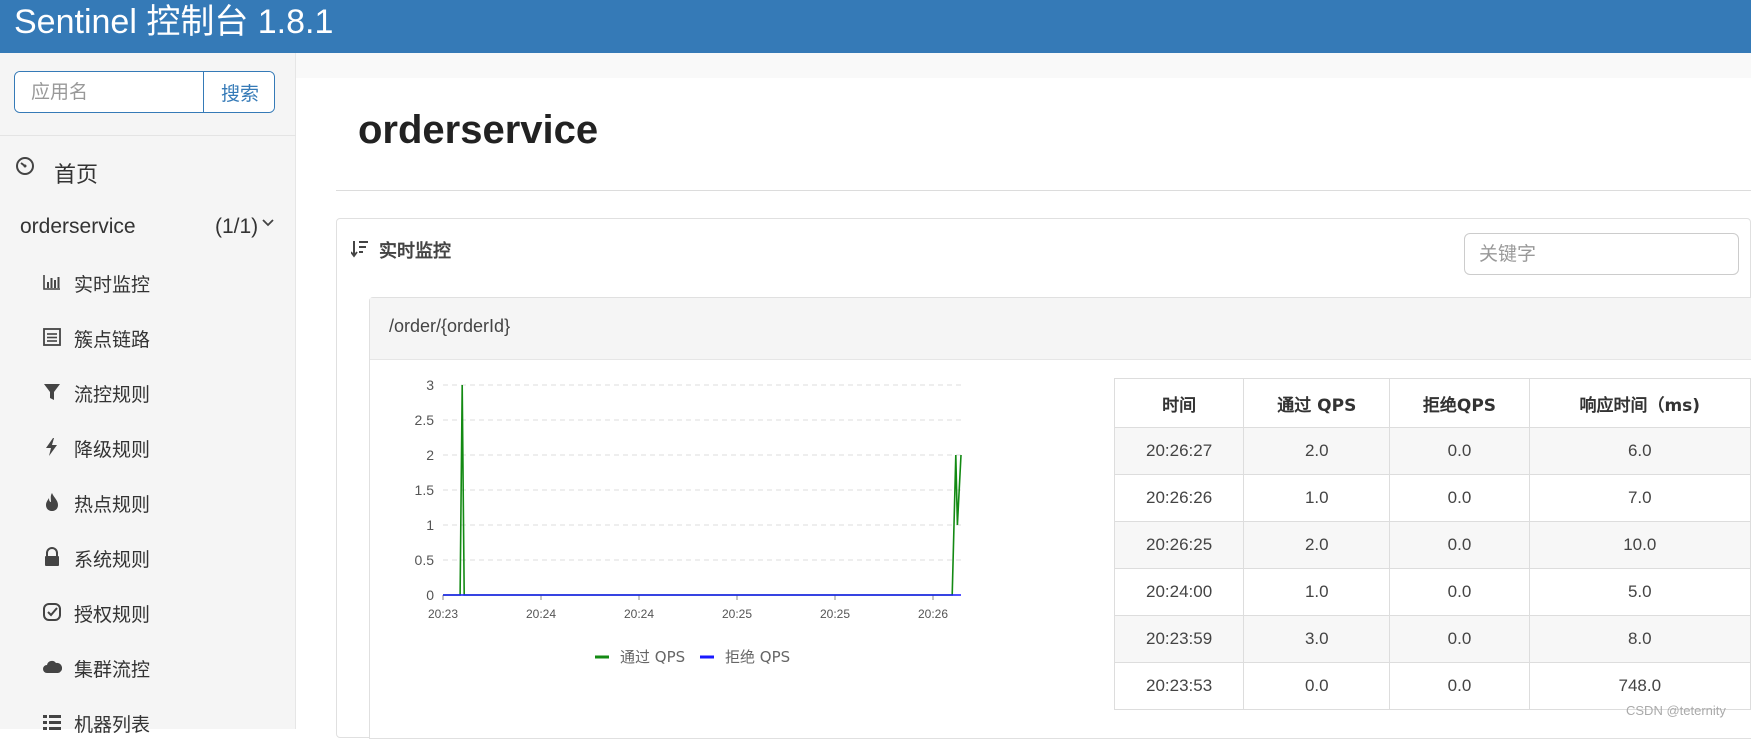 This screenshot has height=751, width=1751. Describe the element at coordinates (425, 420) in the screenshot. I see `y-tick-label: 2.5` at that location.